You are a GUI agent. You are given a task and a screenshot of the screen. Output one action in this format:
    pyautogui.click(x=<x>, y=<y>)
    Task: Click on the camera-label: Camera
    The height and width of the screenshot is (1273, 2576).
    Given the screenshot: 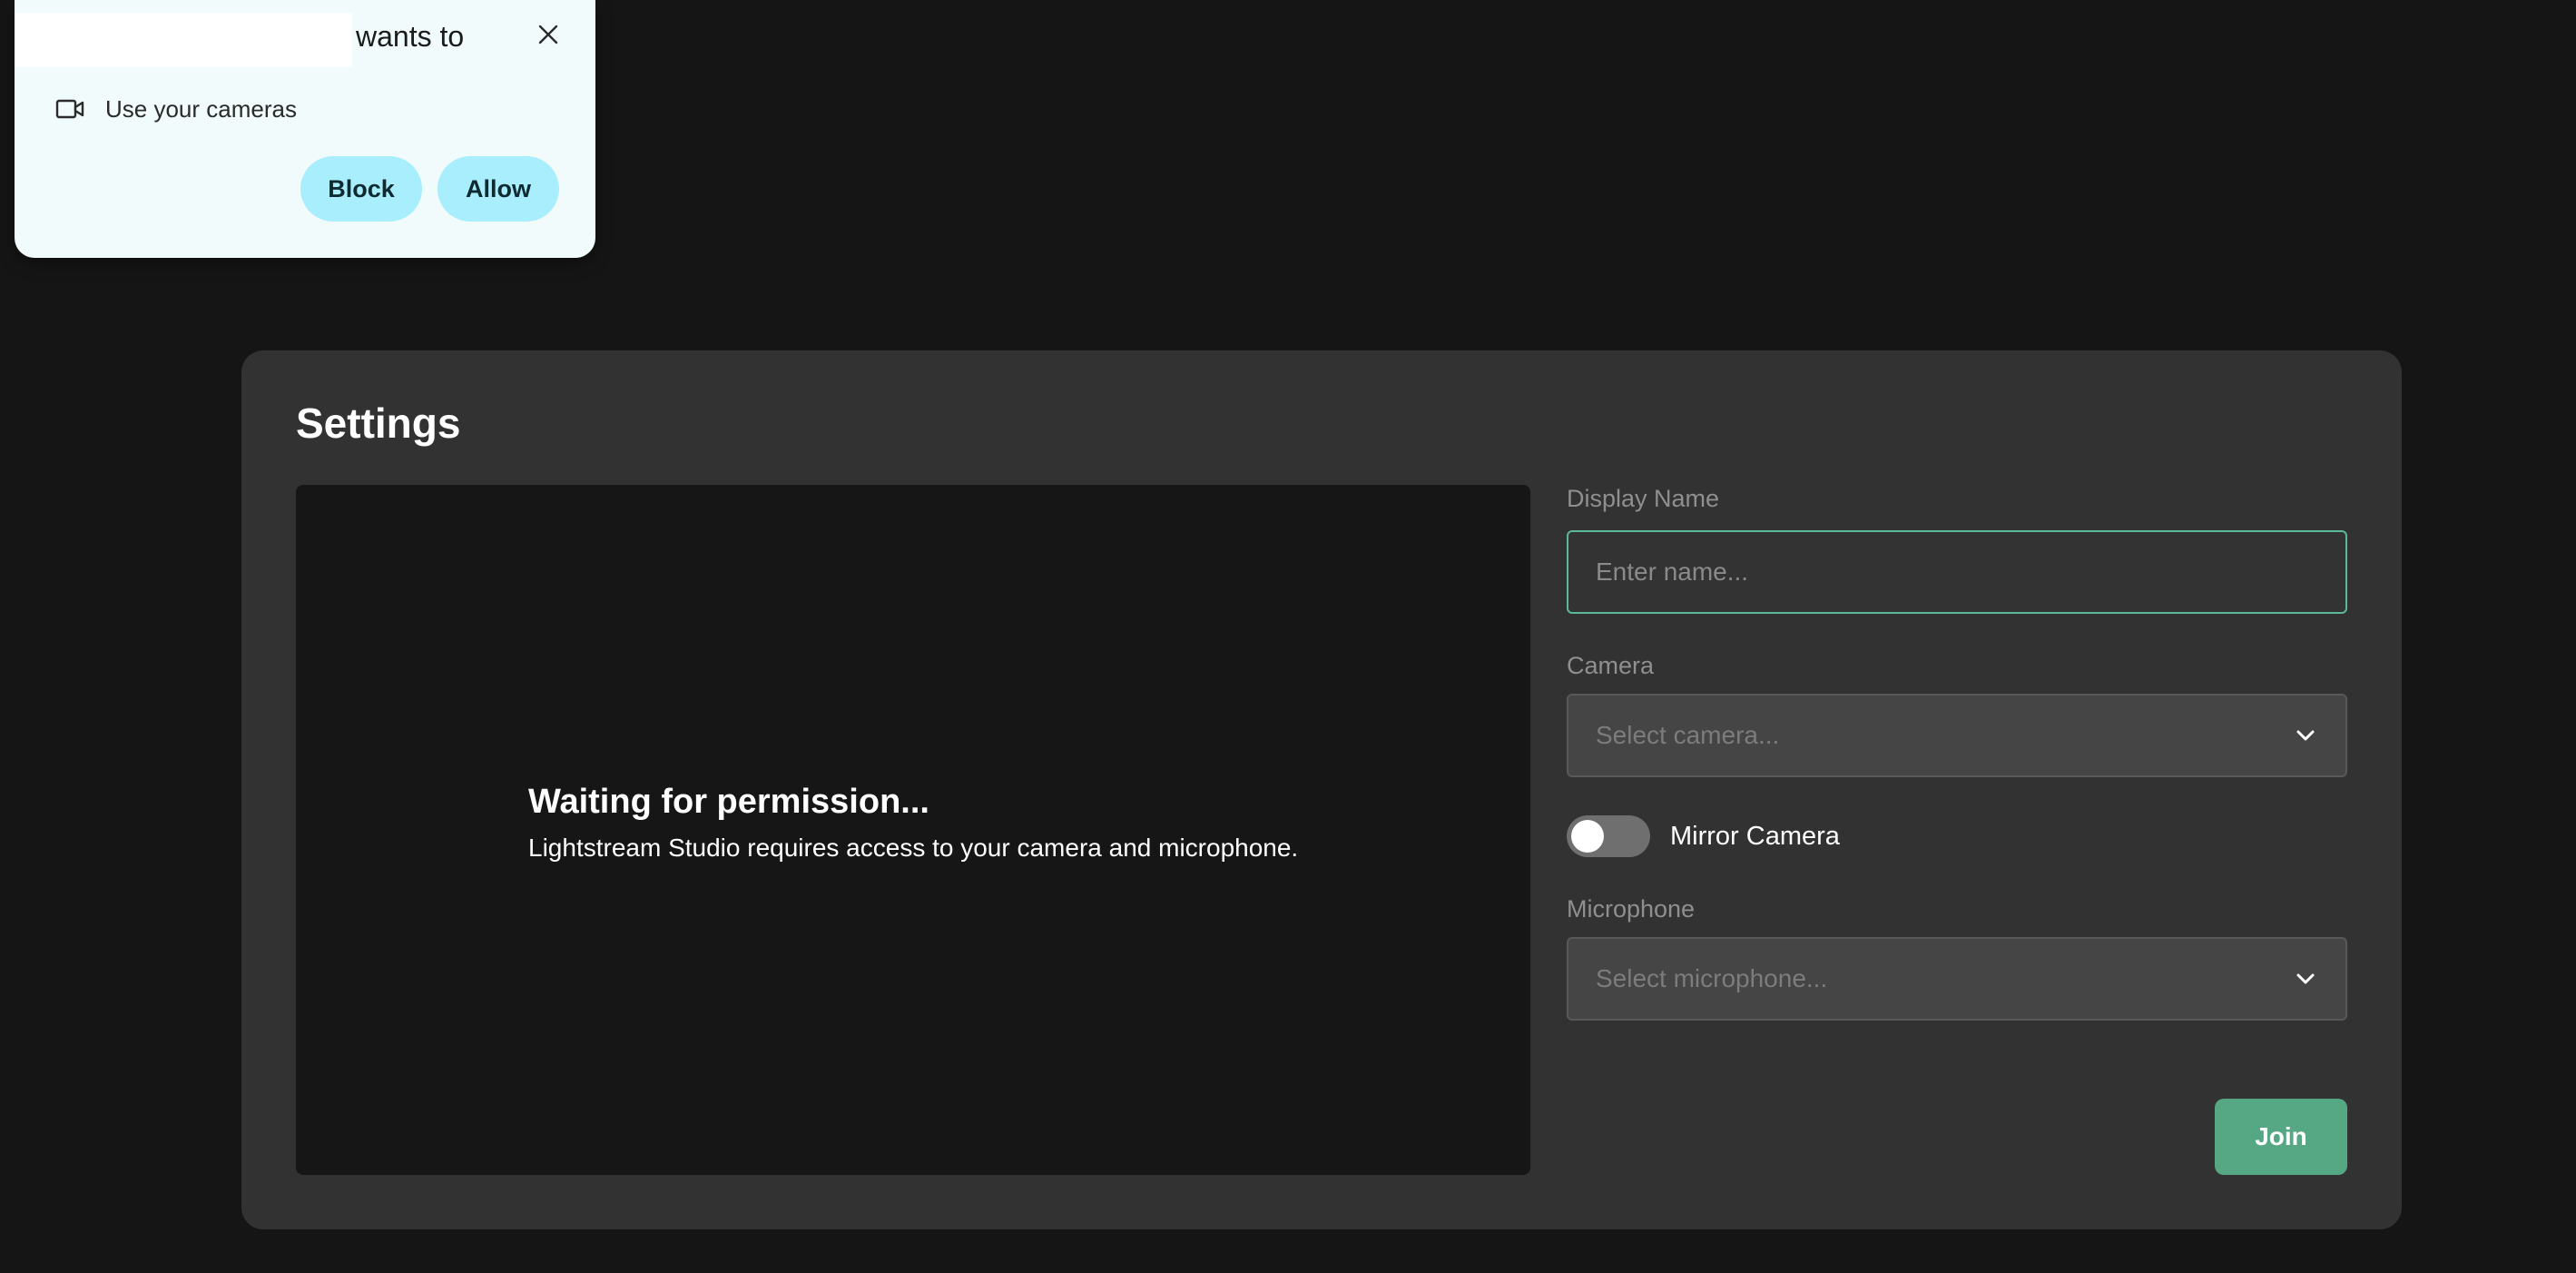 What is the action you would take?
    pyautogui.click(x=1611, y=665)
    